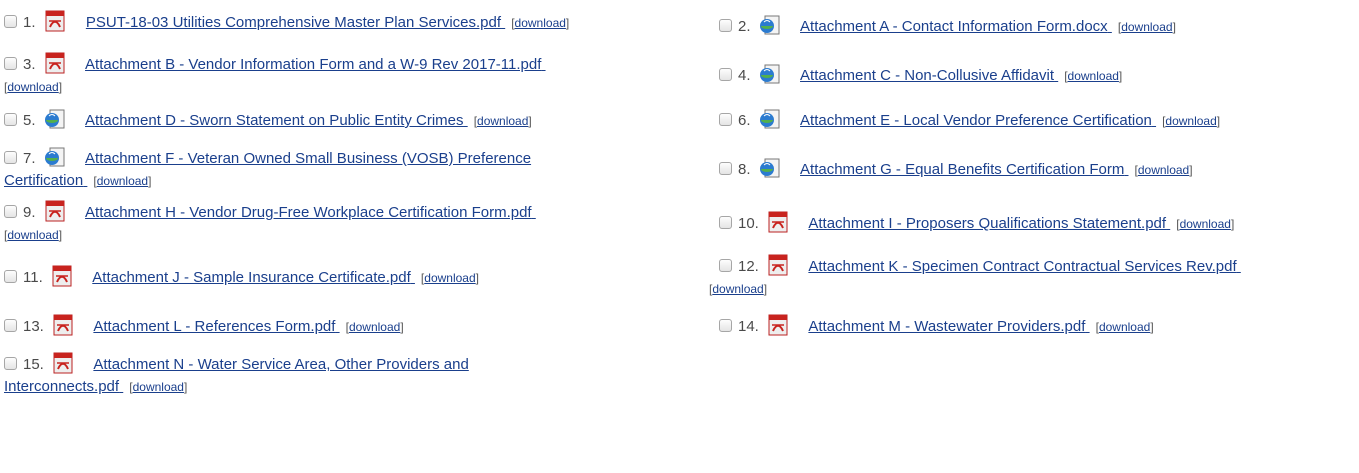 This screenshot has width=1359, height=473. I want to click on item-number: 2., so click(744, 26).